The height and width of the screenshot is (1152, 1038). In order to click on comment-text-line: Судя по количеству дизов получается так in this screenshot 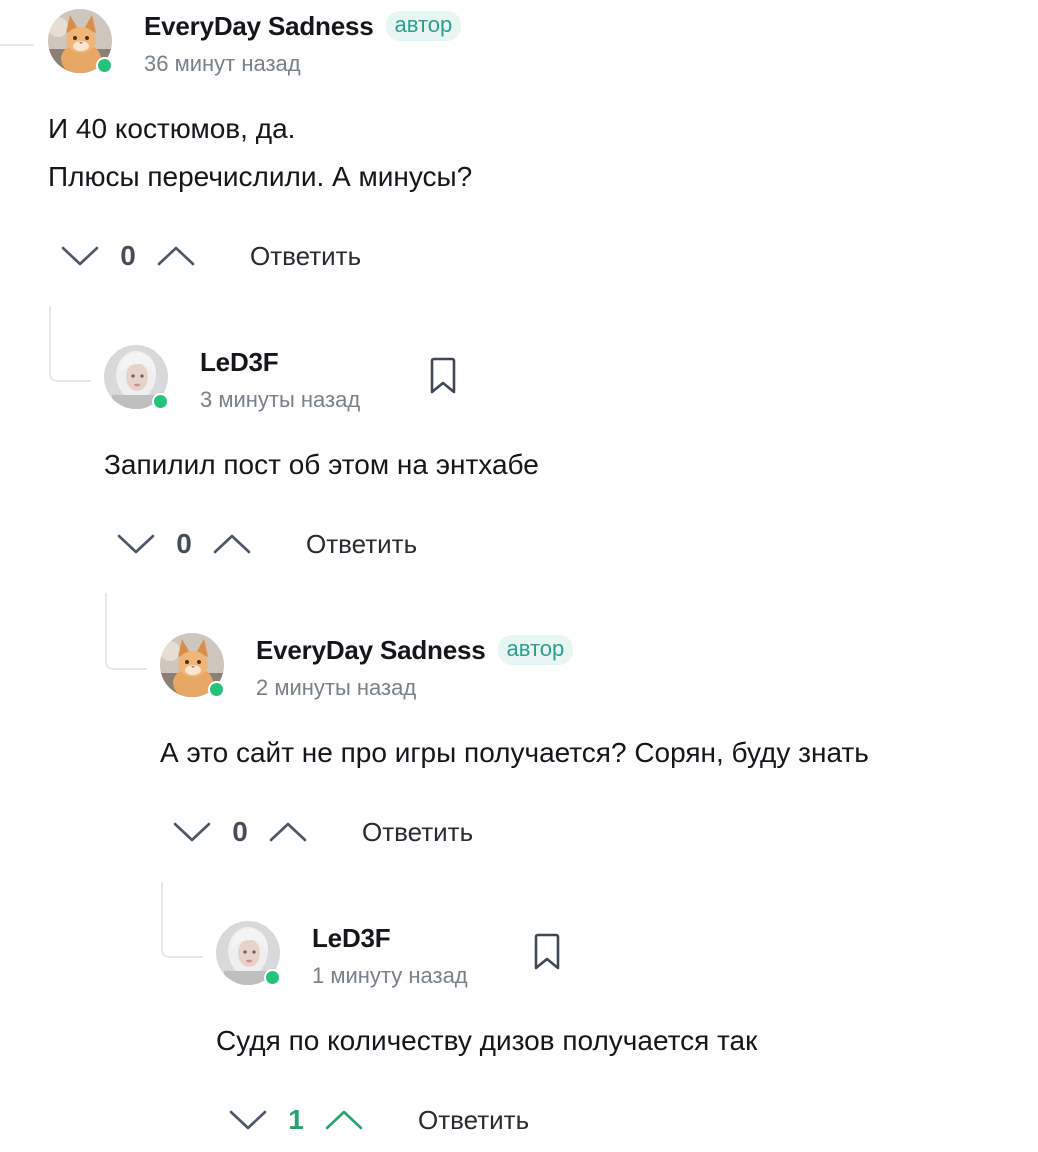, I will do `click(487, 1040)`.